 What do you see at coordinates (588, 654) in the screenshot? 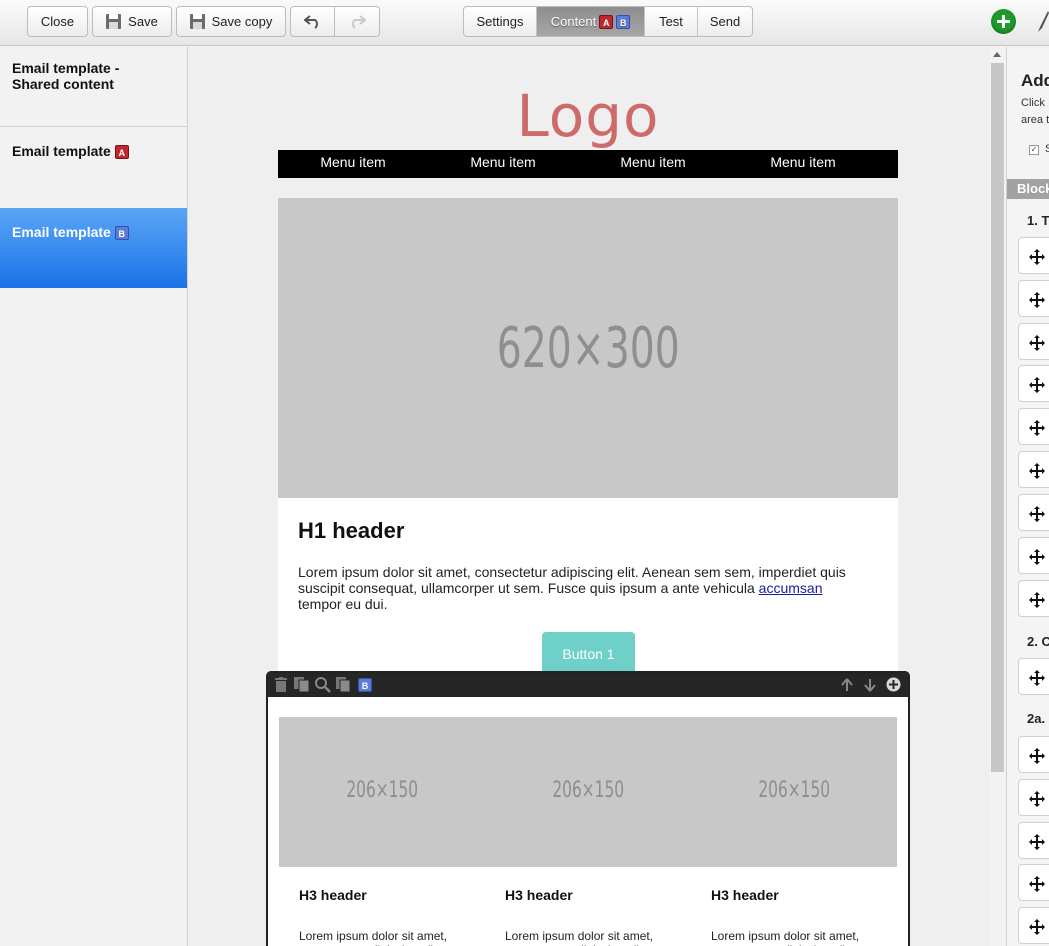
I see `email-button-1: Button 1` at bounding box center [588, 654].